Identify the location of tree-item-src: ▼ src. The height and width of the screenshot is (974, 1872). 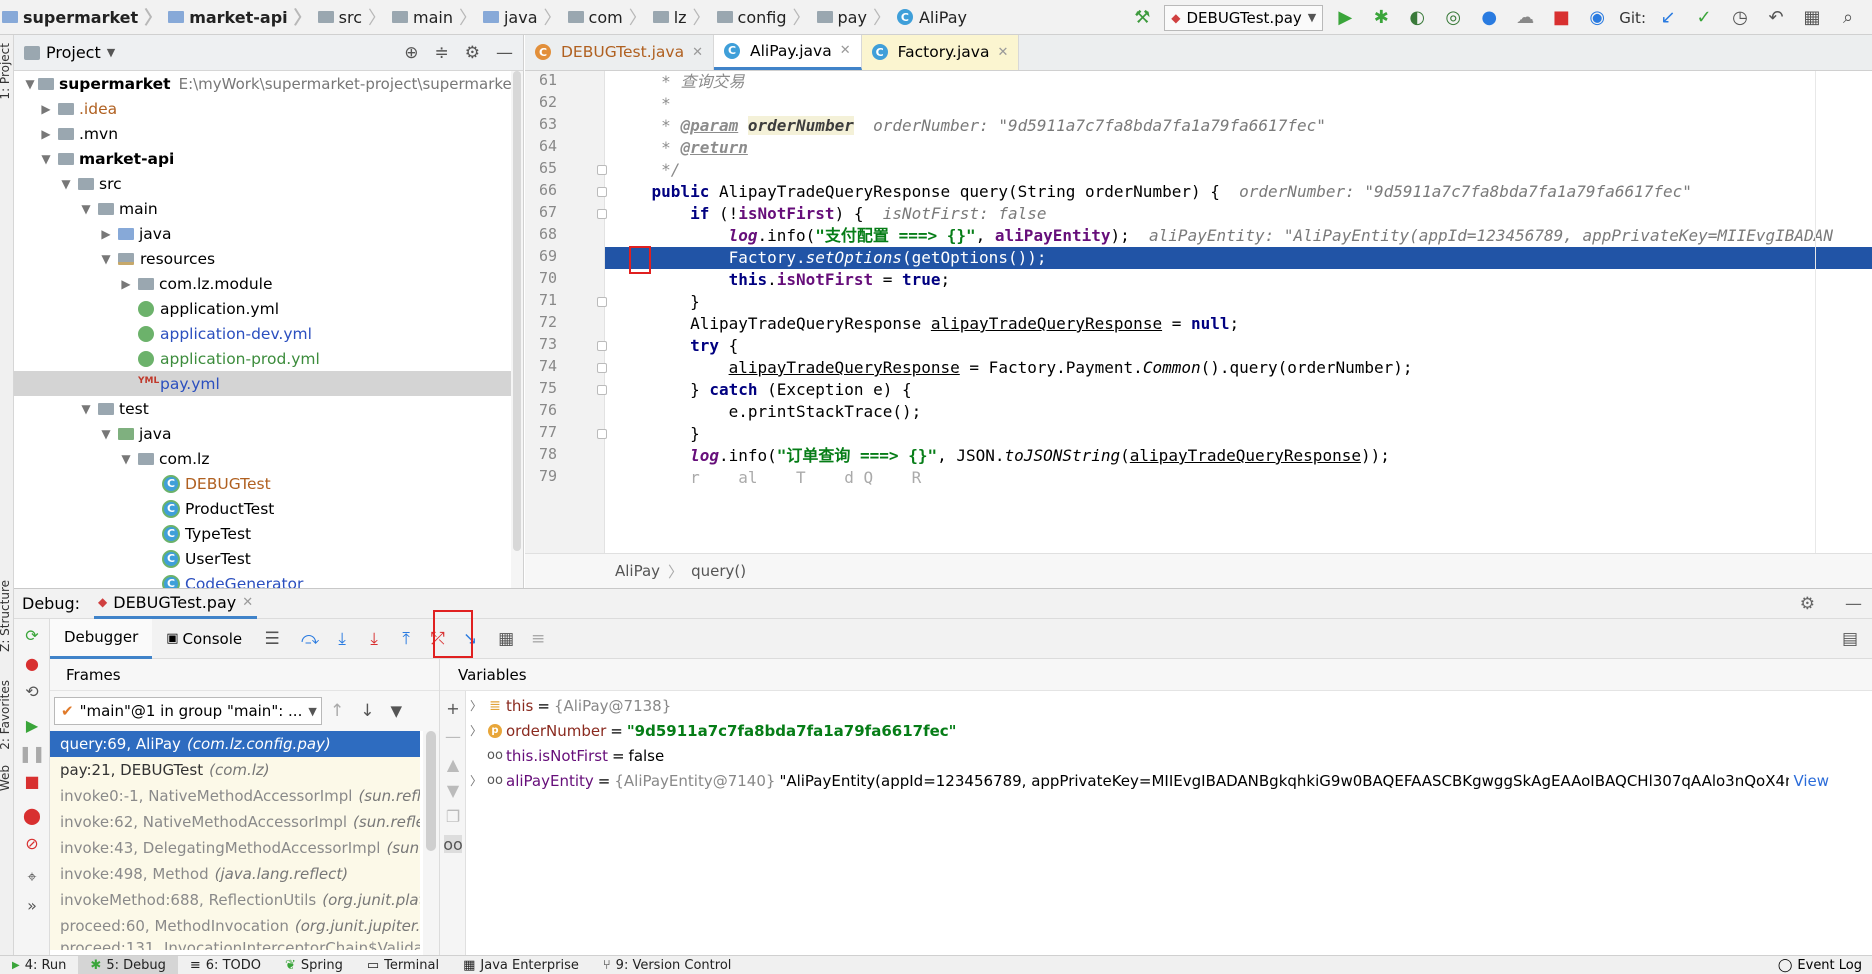
(268, 183).